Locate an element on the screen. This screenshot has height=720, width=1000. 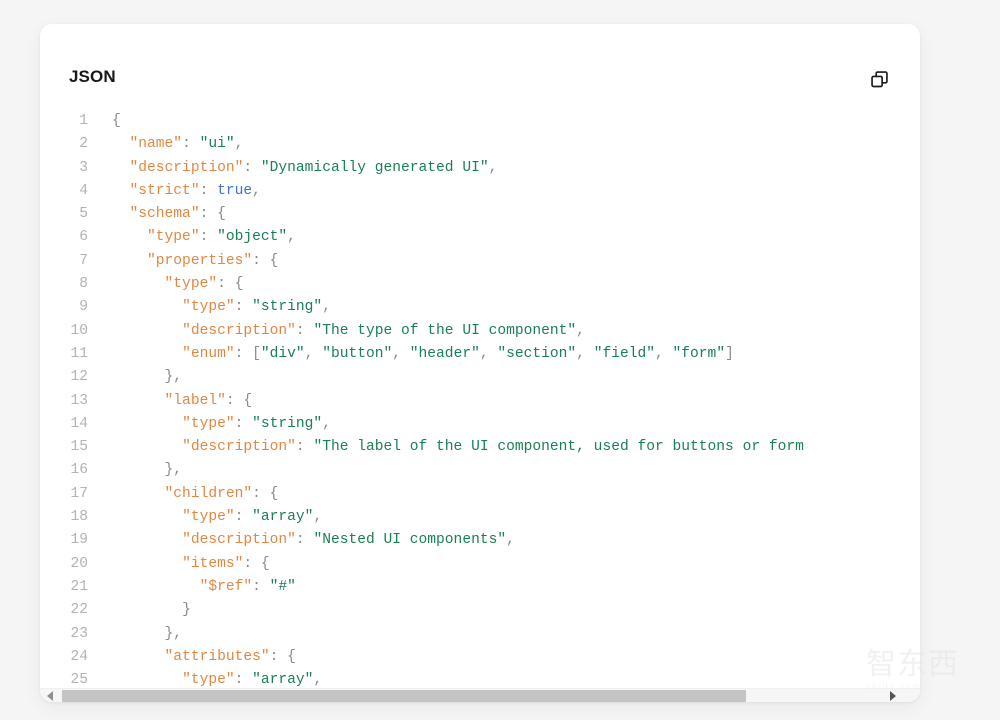
code-token-str: "div" is located at coordinates (282, 353).